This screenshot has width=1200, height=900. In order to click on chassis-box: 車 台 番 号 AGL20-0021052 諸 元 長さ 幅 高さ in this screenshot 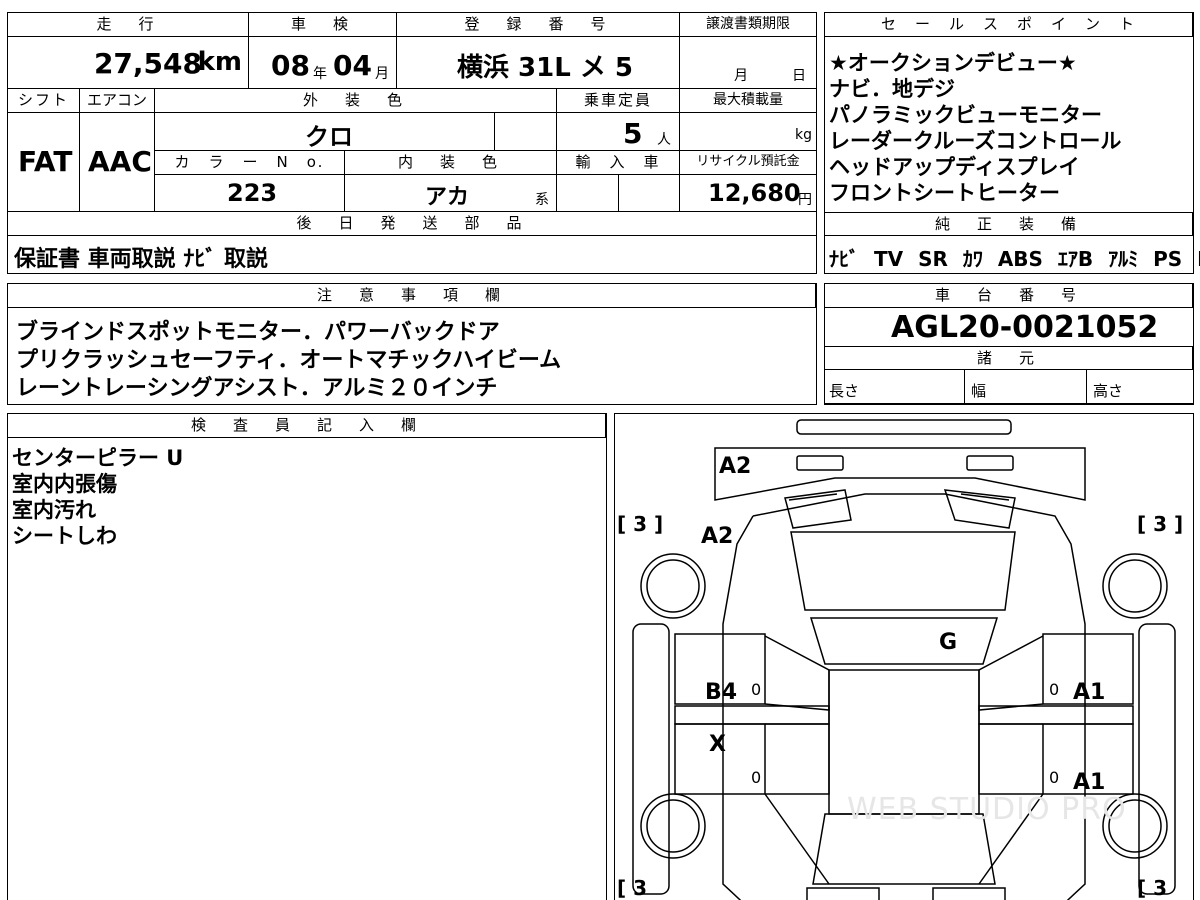, I will do `click(1009, 344)`.